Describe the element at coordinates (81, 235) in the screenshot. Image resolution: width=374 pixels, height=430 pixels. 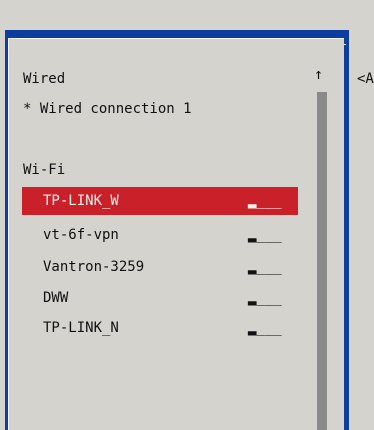
I see `wifi-network-name: vt-6f-vpn` at that location.